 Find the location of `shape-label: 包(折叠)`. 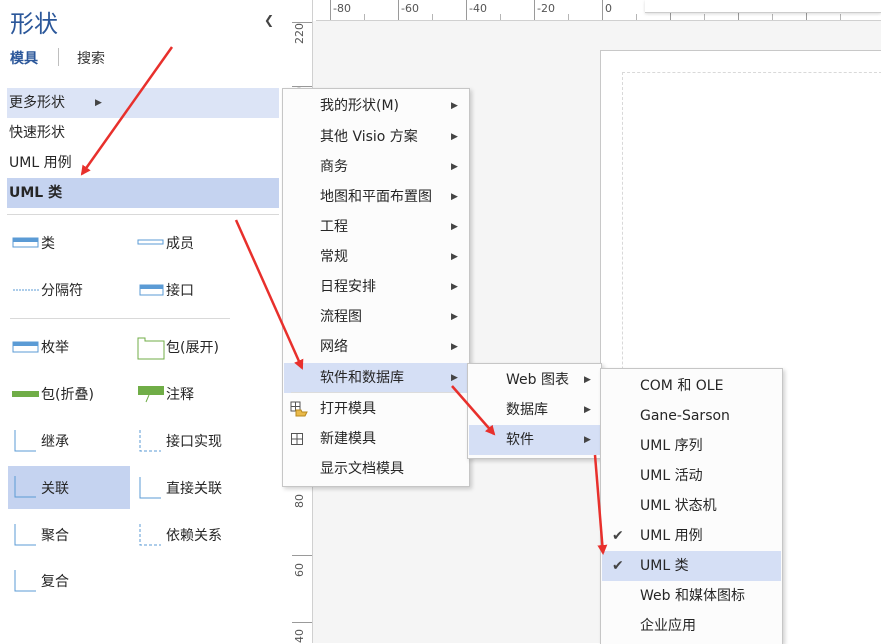

shape-label: 包(折叠) is located at coordinates (67, 395).